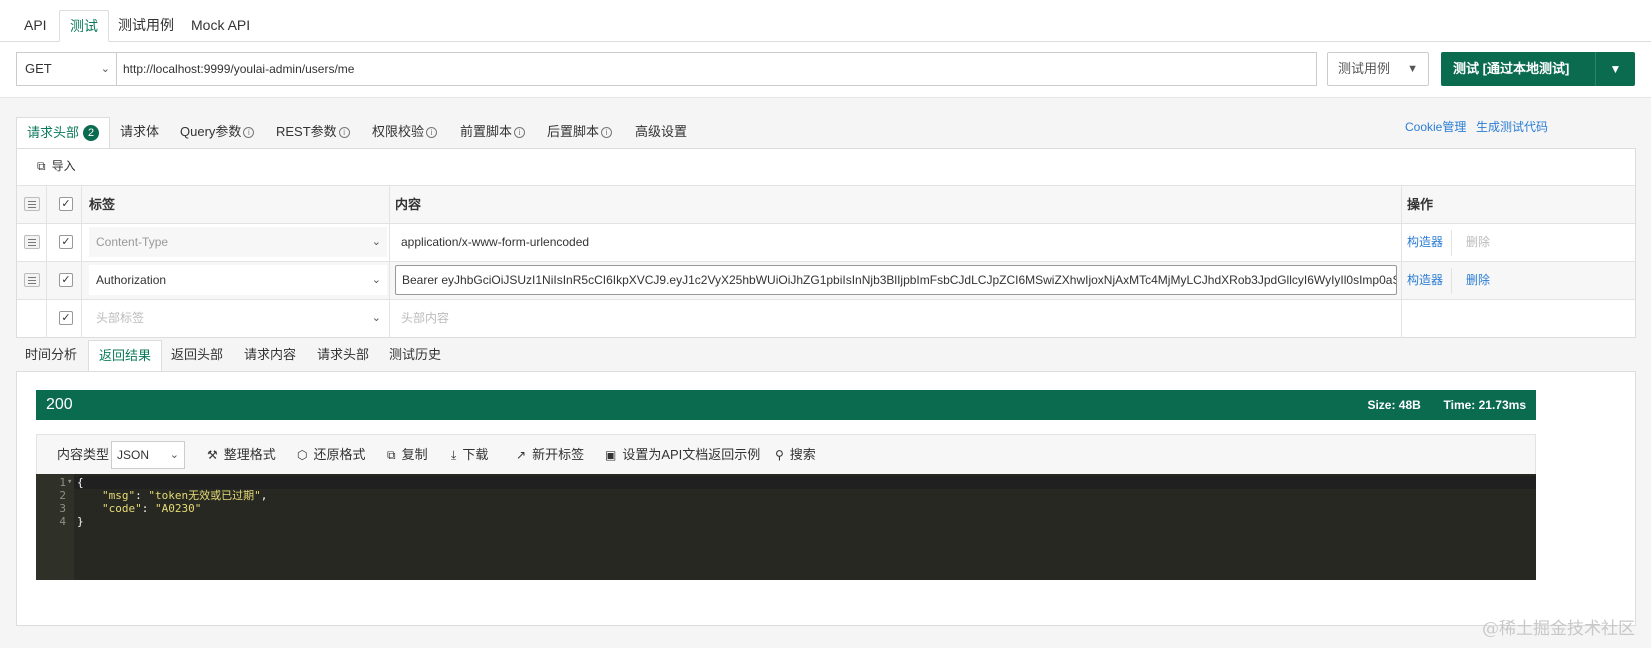 Image resolution: width=1651 pixels, height=648 pixels. What do you see at coordinates (38, 68) in the screenshot?
I see `method-value: GET` at bounding box center [38, 68].